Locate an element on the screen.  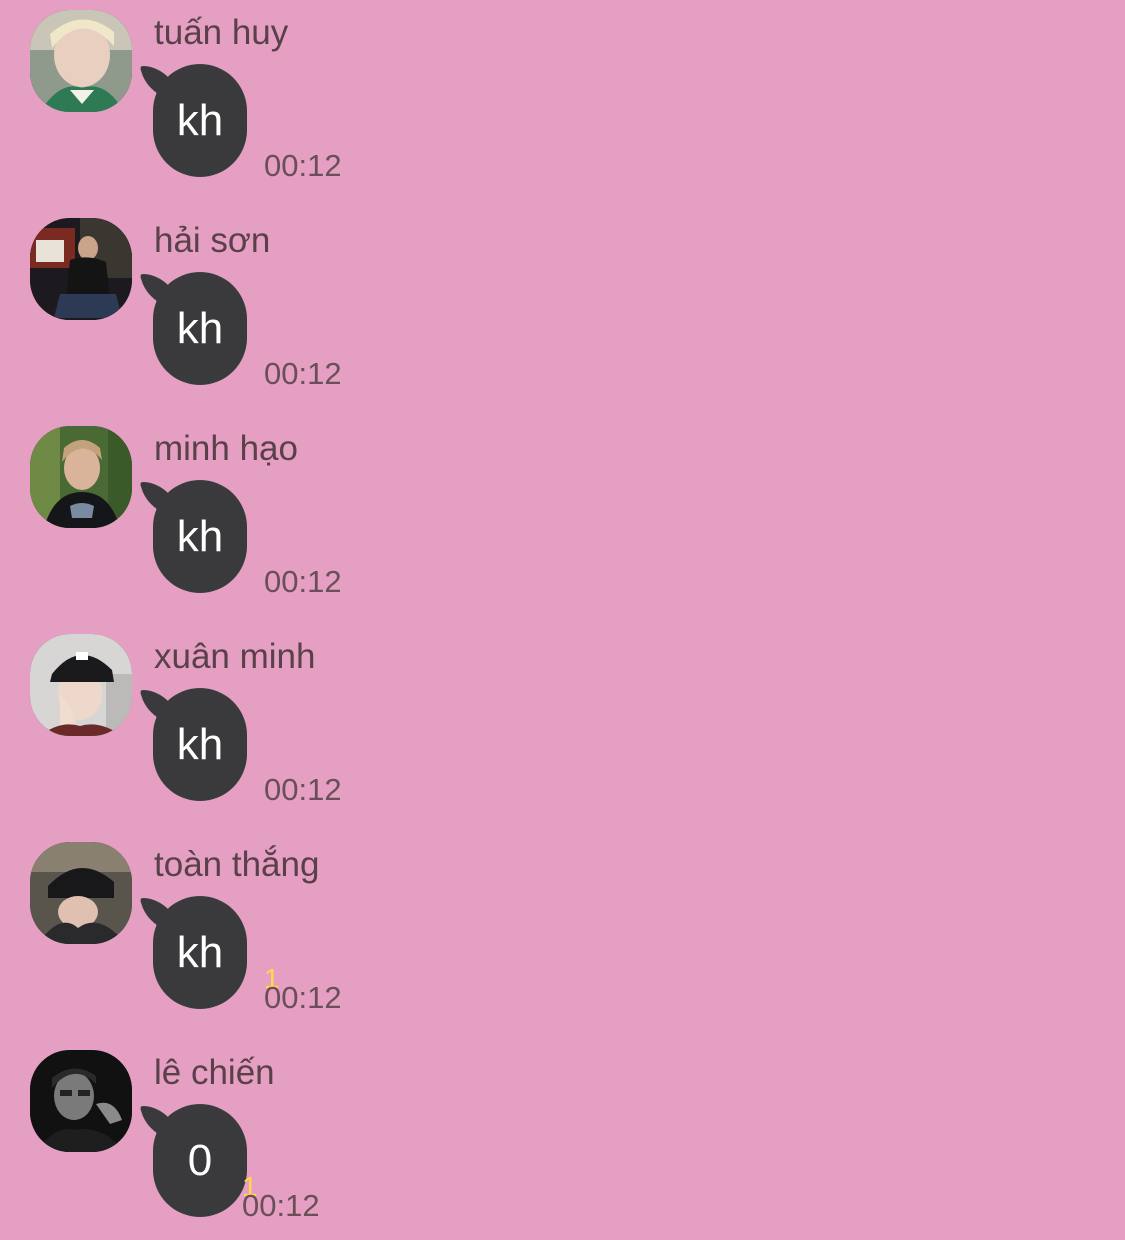
sender-name: hải sơn is located at coordinates (212, 240).